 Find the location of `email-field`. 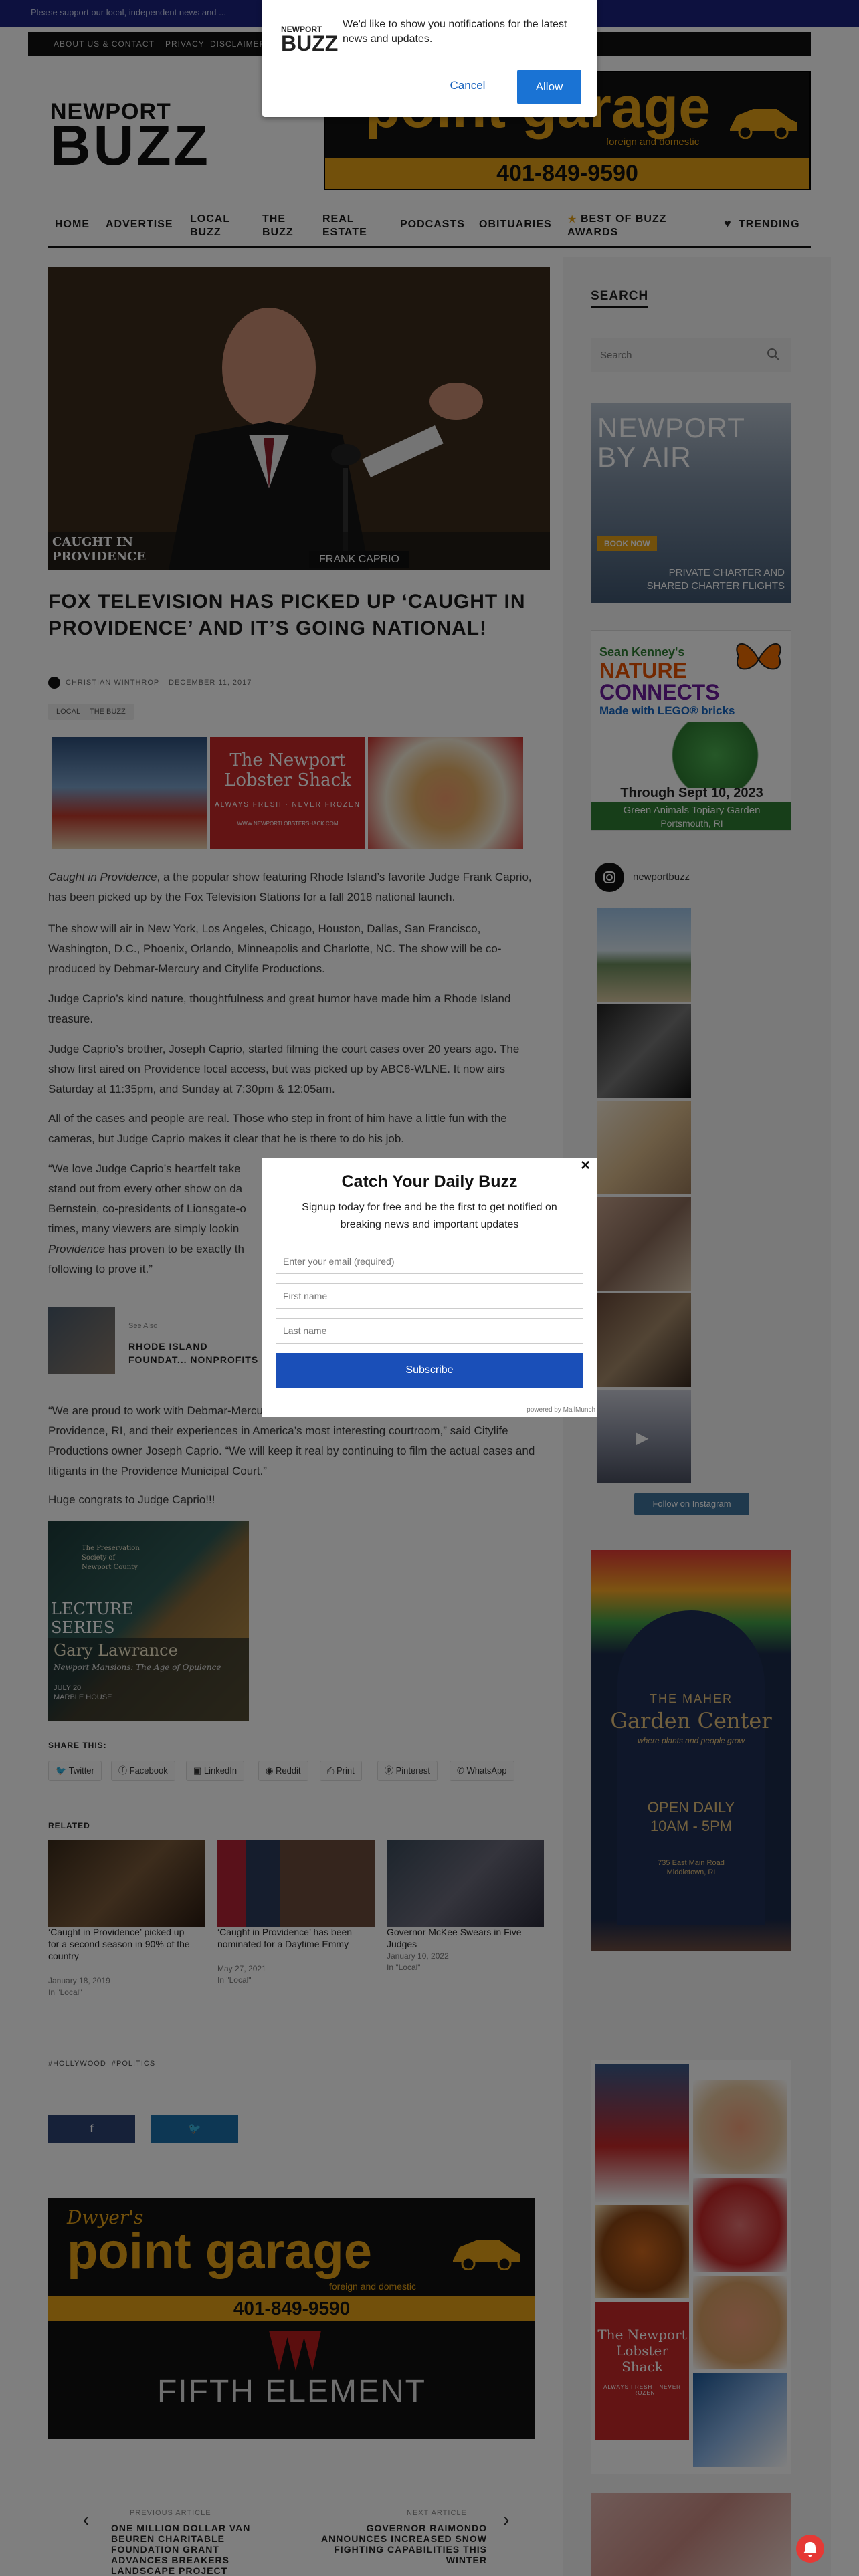

email-field is located at coordinates (429, 1262).